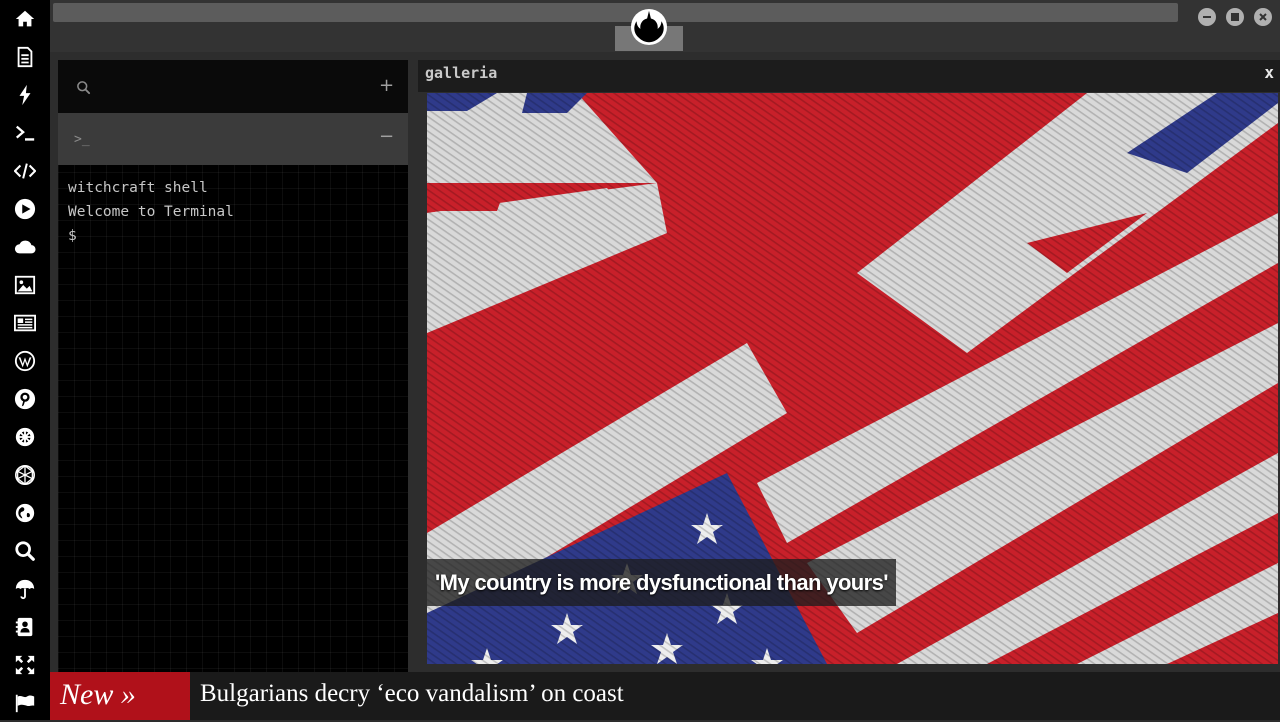 This screenshot has height=722, width=1280. I want to click on maximize-icon, so click(1235, 17).